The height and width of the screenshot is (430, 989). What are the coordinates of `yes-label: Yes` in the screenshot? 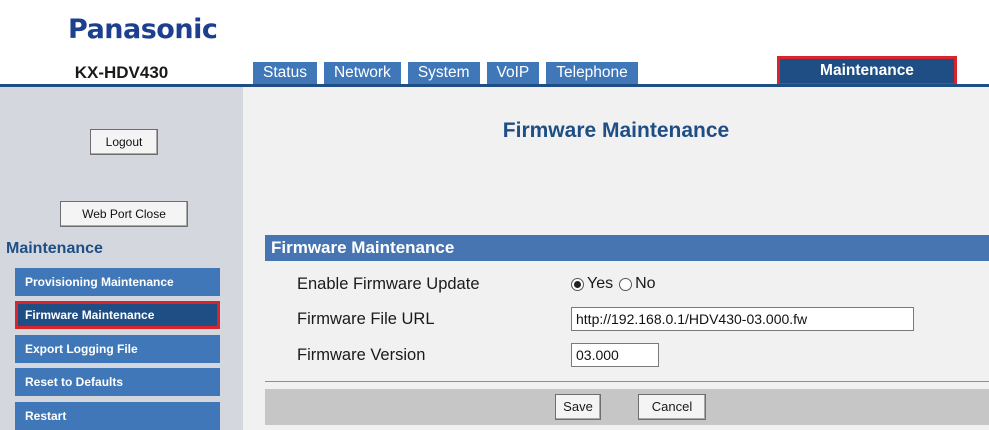 It's located at (600, 283).